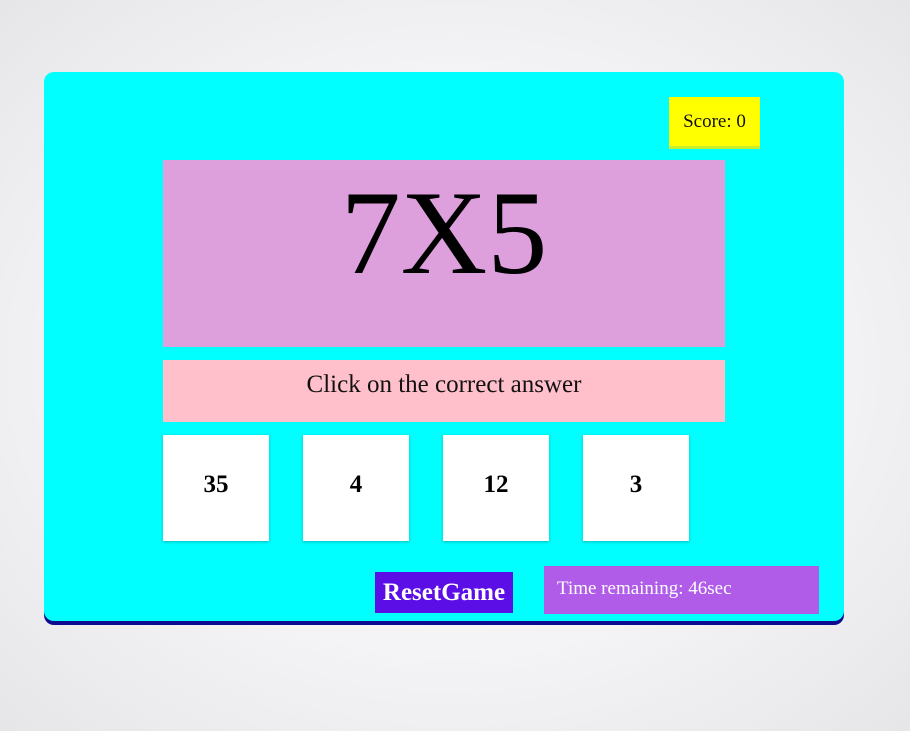 The image size is (910, 731). I want to click on time-remaining-box: Time remaining: 46sec, so click(681, 590).